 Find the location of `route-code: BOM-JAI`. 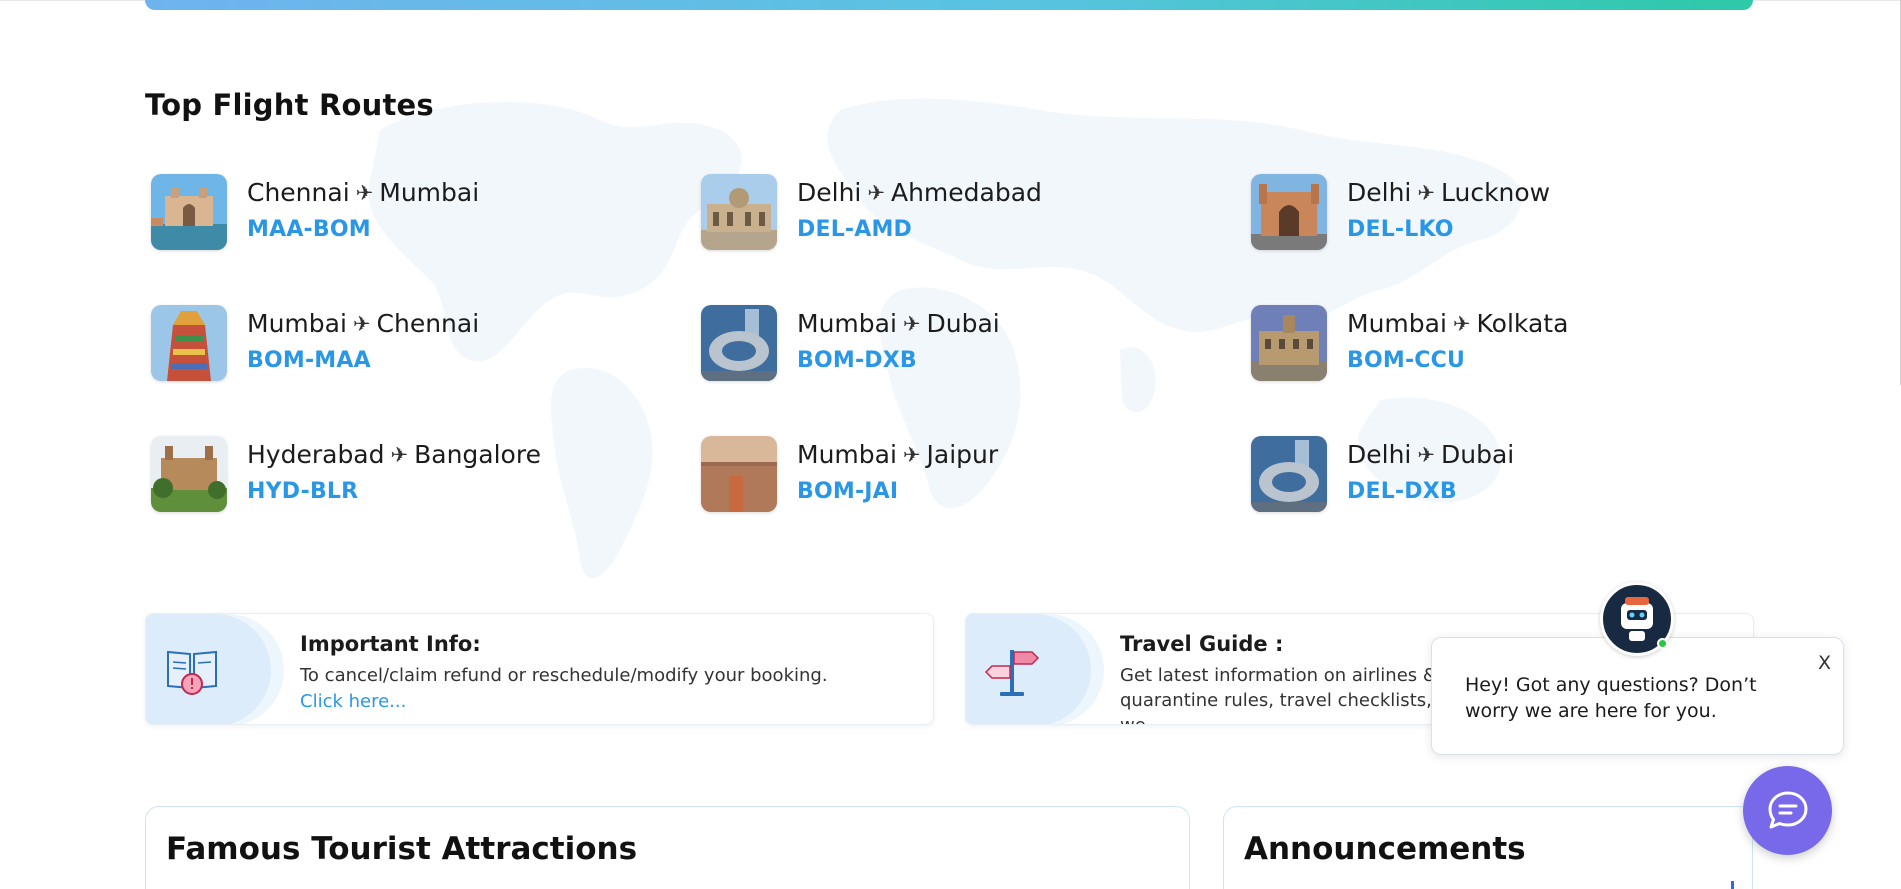

route-code: BOM-JAI is located at coordinates (848, 491).